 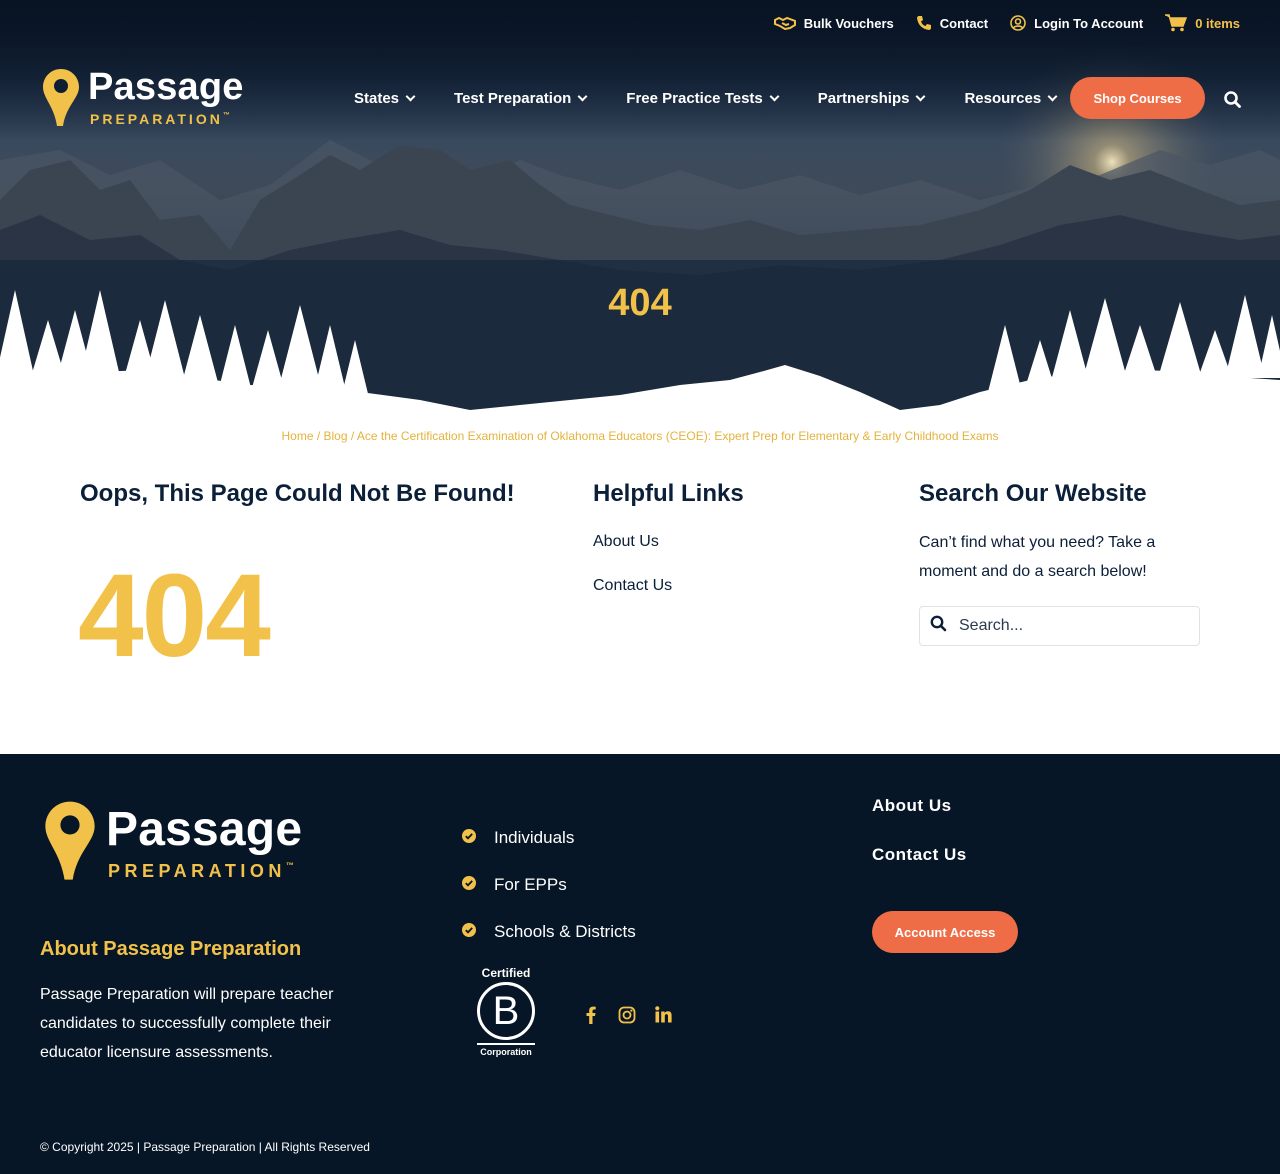 I want to click on b-corp-divider, so click(x=506, y=1044).